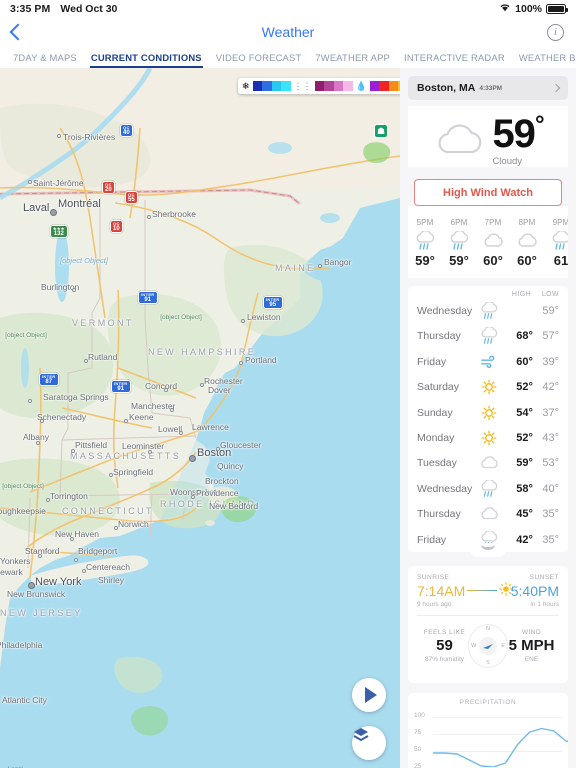 The height and width of the screenshot is (768, 576). What do you see at coordinates (488, 550) in the screenshot?
I see `expand-handle` at bounding box center [488, 550].